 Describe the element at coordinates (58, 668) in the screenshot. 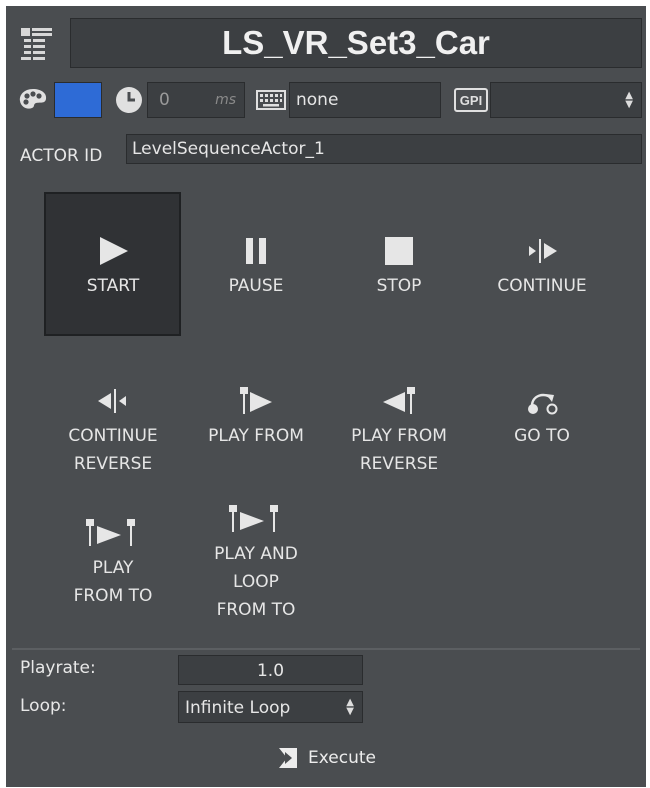

I see `playrate-label: Playrate:` at that location.